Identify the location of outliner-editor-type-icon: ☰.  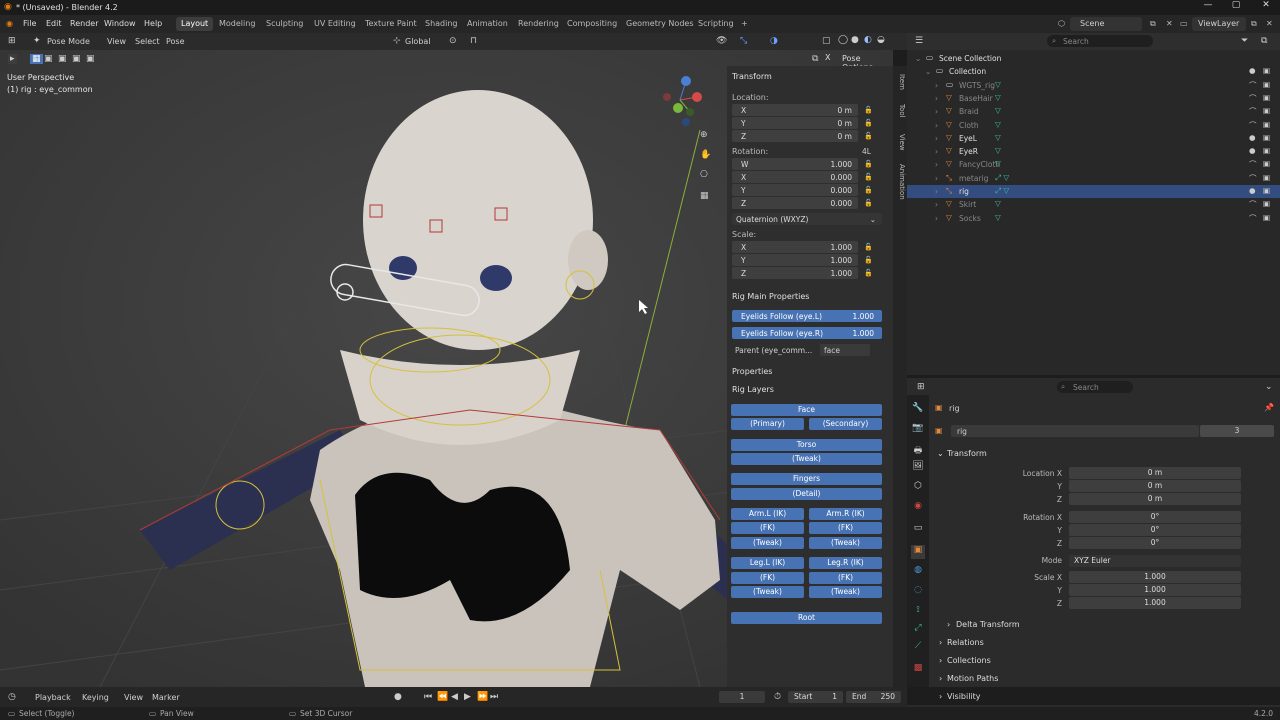
(919, 41).